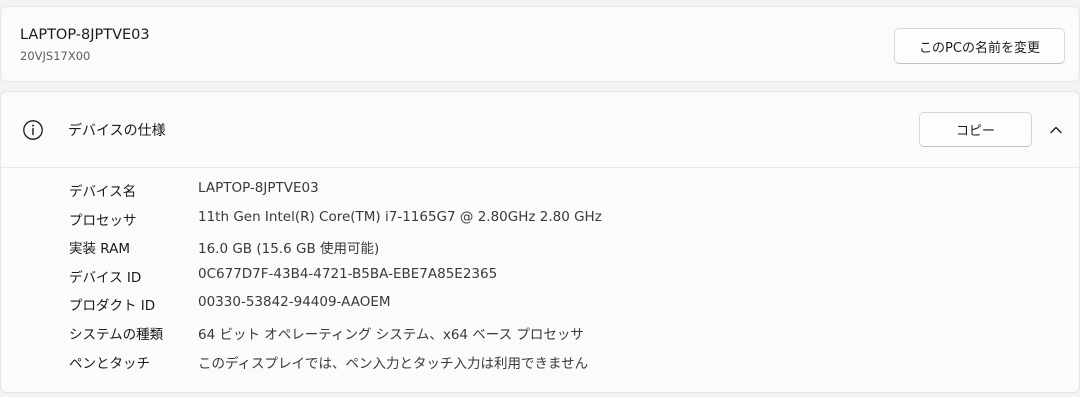  I want to click on spec-label: プロセッサ, so click(103, 220).